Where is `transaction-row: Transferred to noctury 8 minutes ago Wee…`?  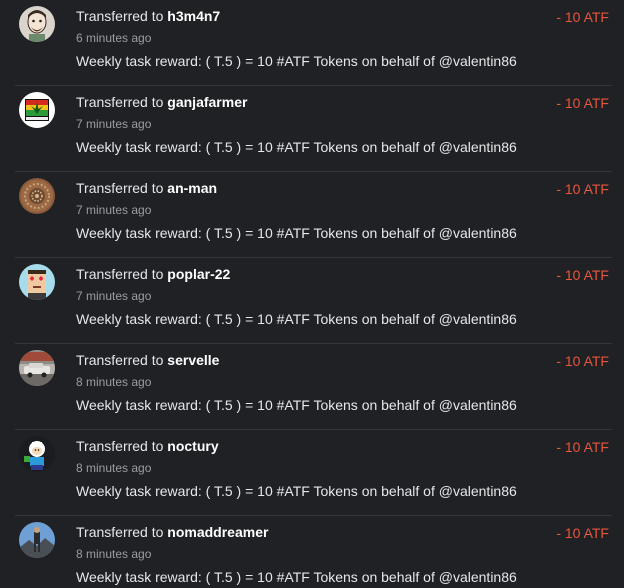
transaction-row: Transferred to noctury 8 minutes ago Wee… is located at coordinates (312, 473).